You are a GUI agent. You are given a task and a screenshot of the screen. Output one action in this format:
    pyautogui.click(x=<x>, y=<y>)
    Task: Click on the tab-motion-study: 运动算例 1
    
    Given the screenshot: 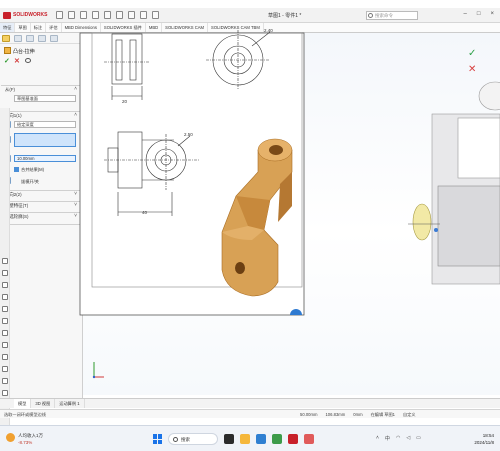 What is the action you would take?
    pyautogui.click(x=70, y=403)
    